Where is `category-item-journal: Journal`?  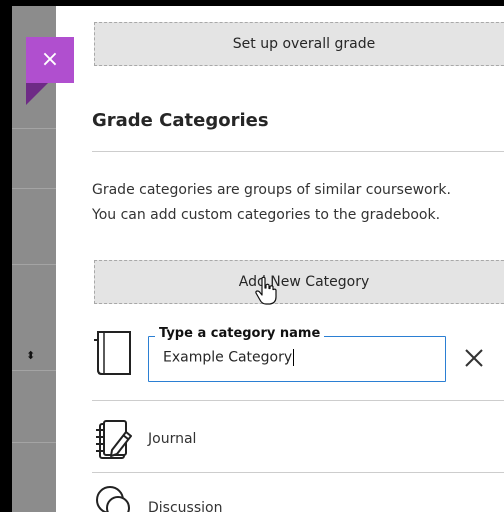 category-item-journal: Journal is located at coordinates (172, 439).